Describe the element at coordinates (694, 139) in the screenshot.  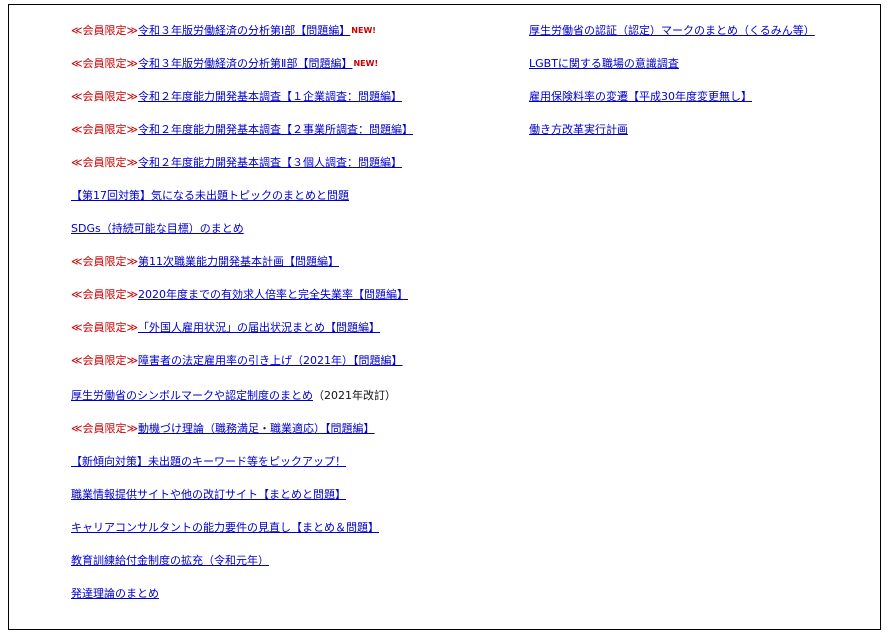
I see `right-list-item: 働き方改革実行計画` at that location.